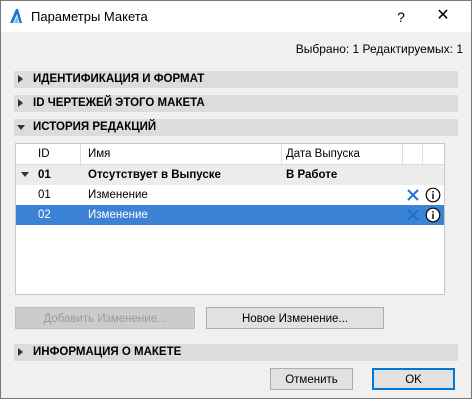 The height and width of the screenshot is (399, 472). What do you see at coordinates (413, 379) in the screenshot?
I see `ok-button: OK` at bounding box center [413, 379].